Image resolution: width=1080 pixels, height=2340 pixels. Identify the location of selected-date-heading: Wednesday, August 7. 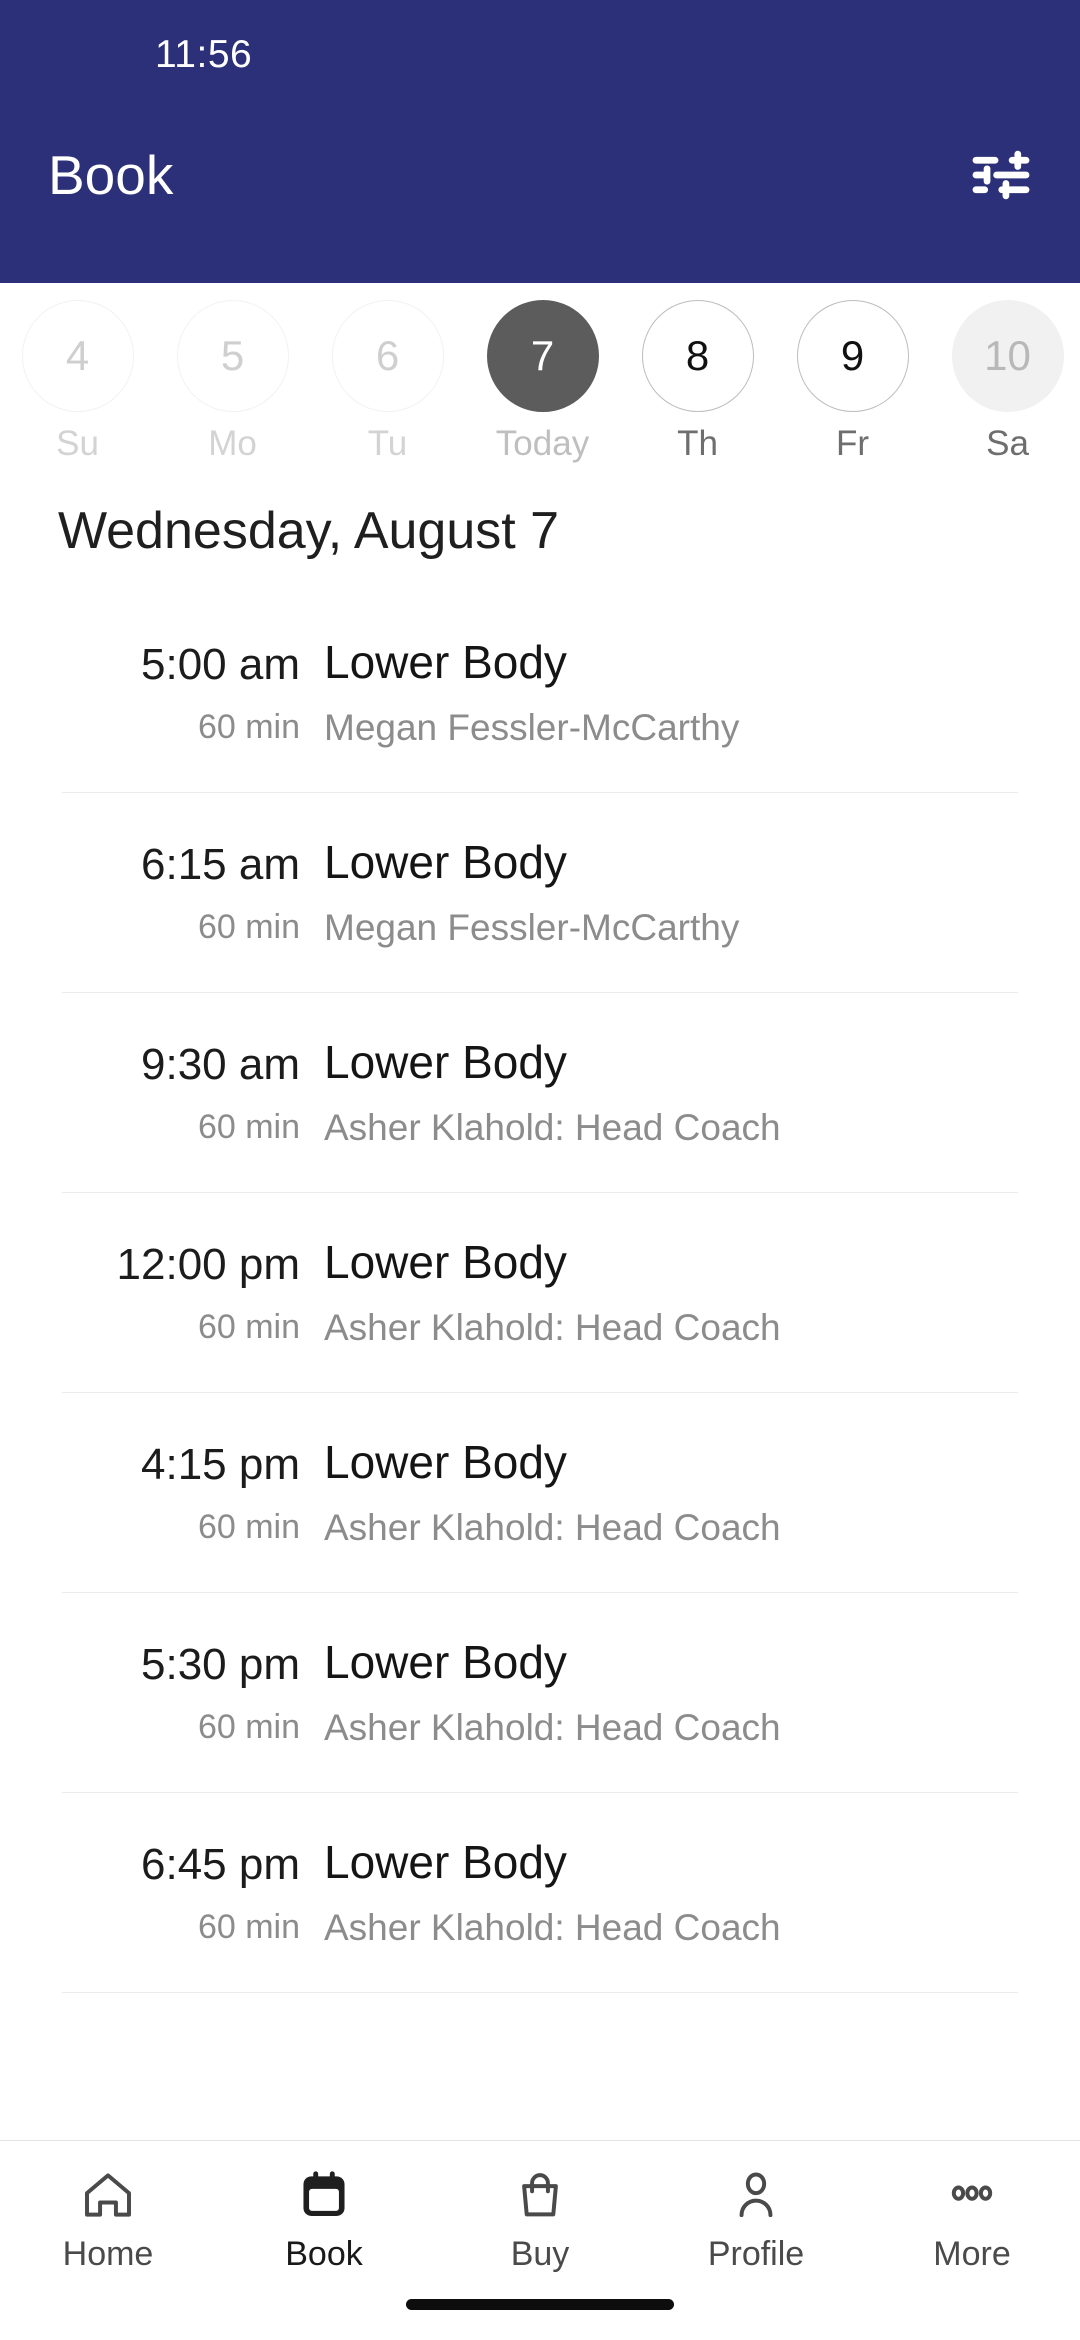
(309, 530).